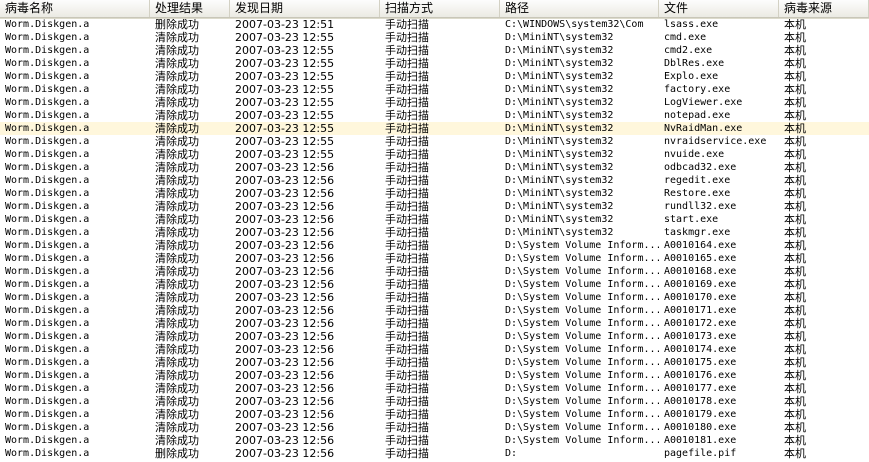  I want to click on cell-file: LogViewer.exe, so click(703, 102).